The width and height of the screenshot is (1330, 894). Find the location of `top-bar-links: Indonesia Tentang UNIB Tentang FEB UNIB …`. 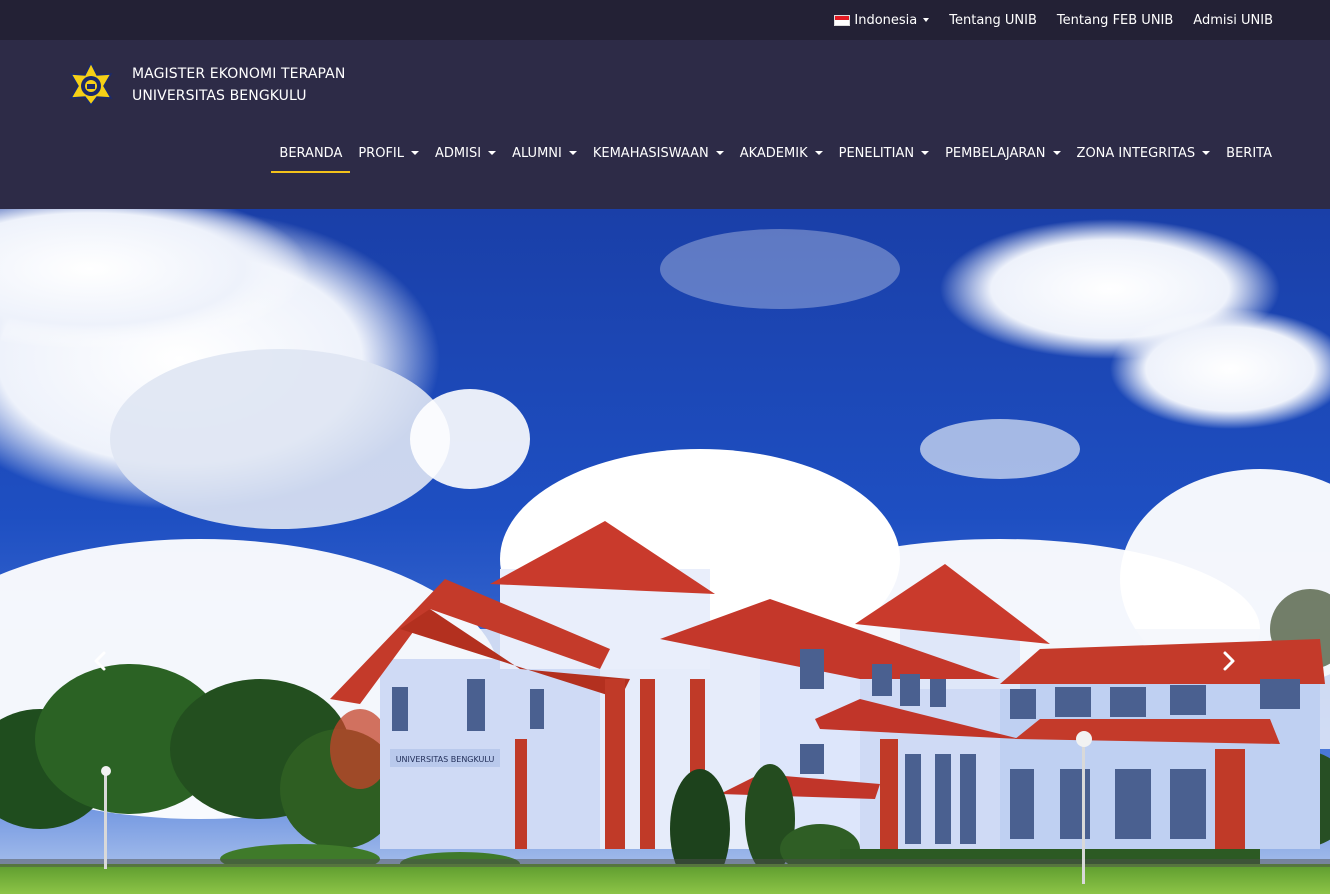

top-bar-links: Indonesia Tentang UNIB Tentang FEB UNIB … is located at coordinates (1053, 20).